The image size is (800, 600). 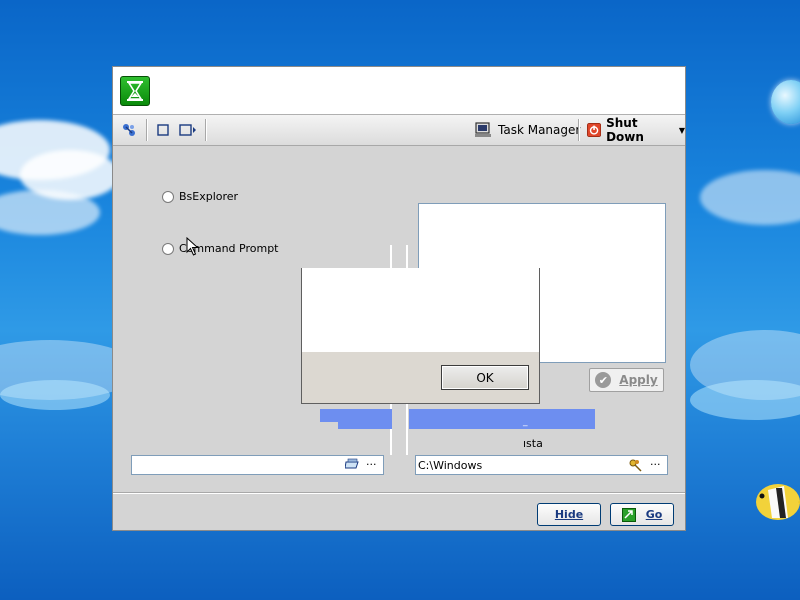 I want to click on apply-button: ✔ Apply, so click(x=626, y=380).